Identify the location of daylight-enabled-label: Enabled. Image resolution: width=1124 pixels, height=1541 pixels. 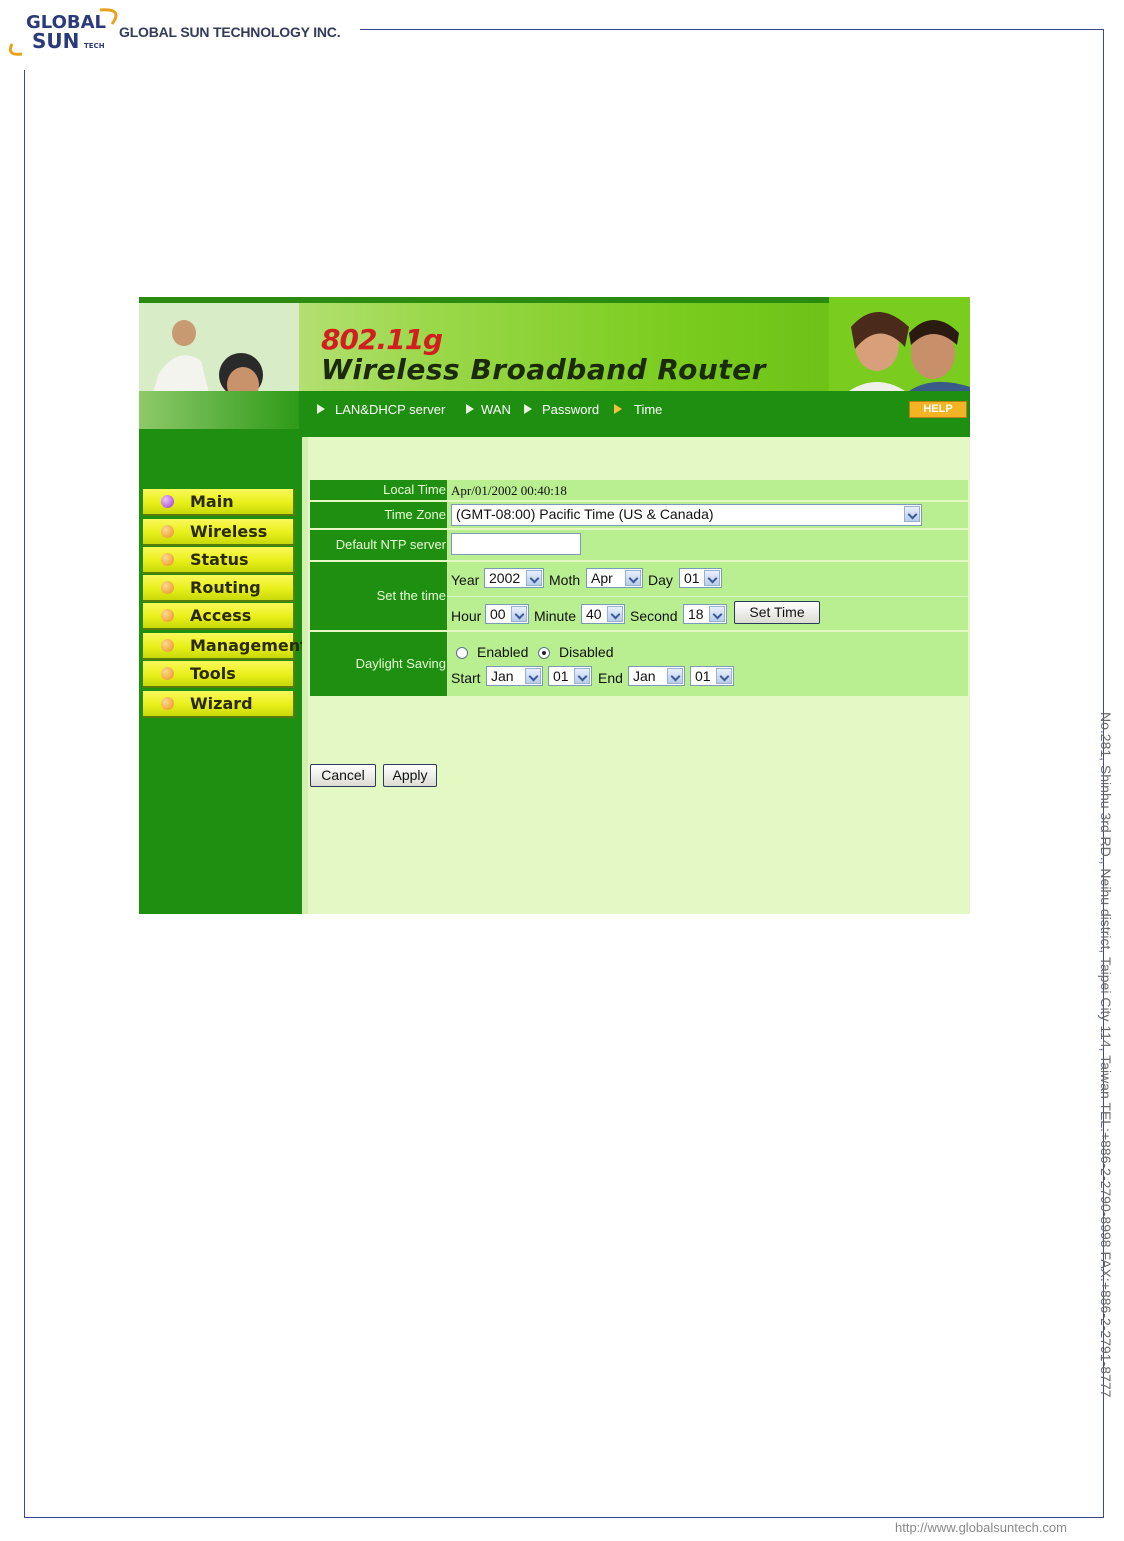
(503, 652).